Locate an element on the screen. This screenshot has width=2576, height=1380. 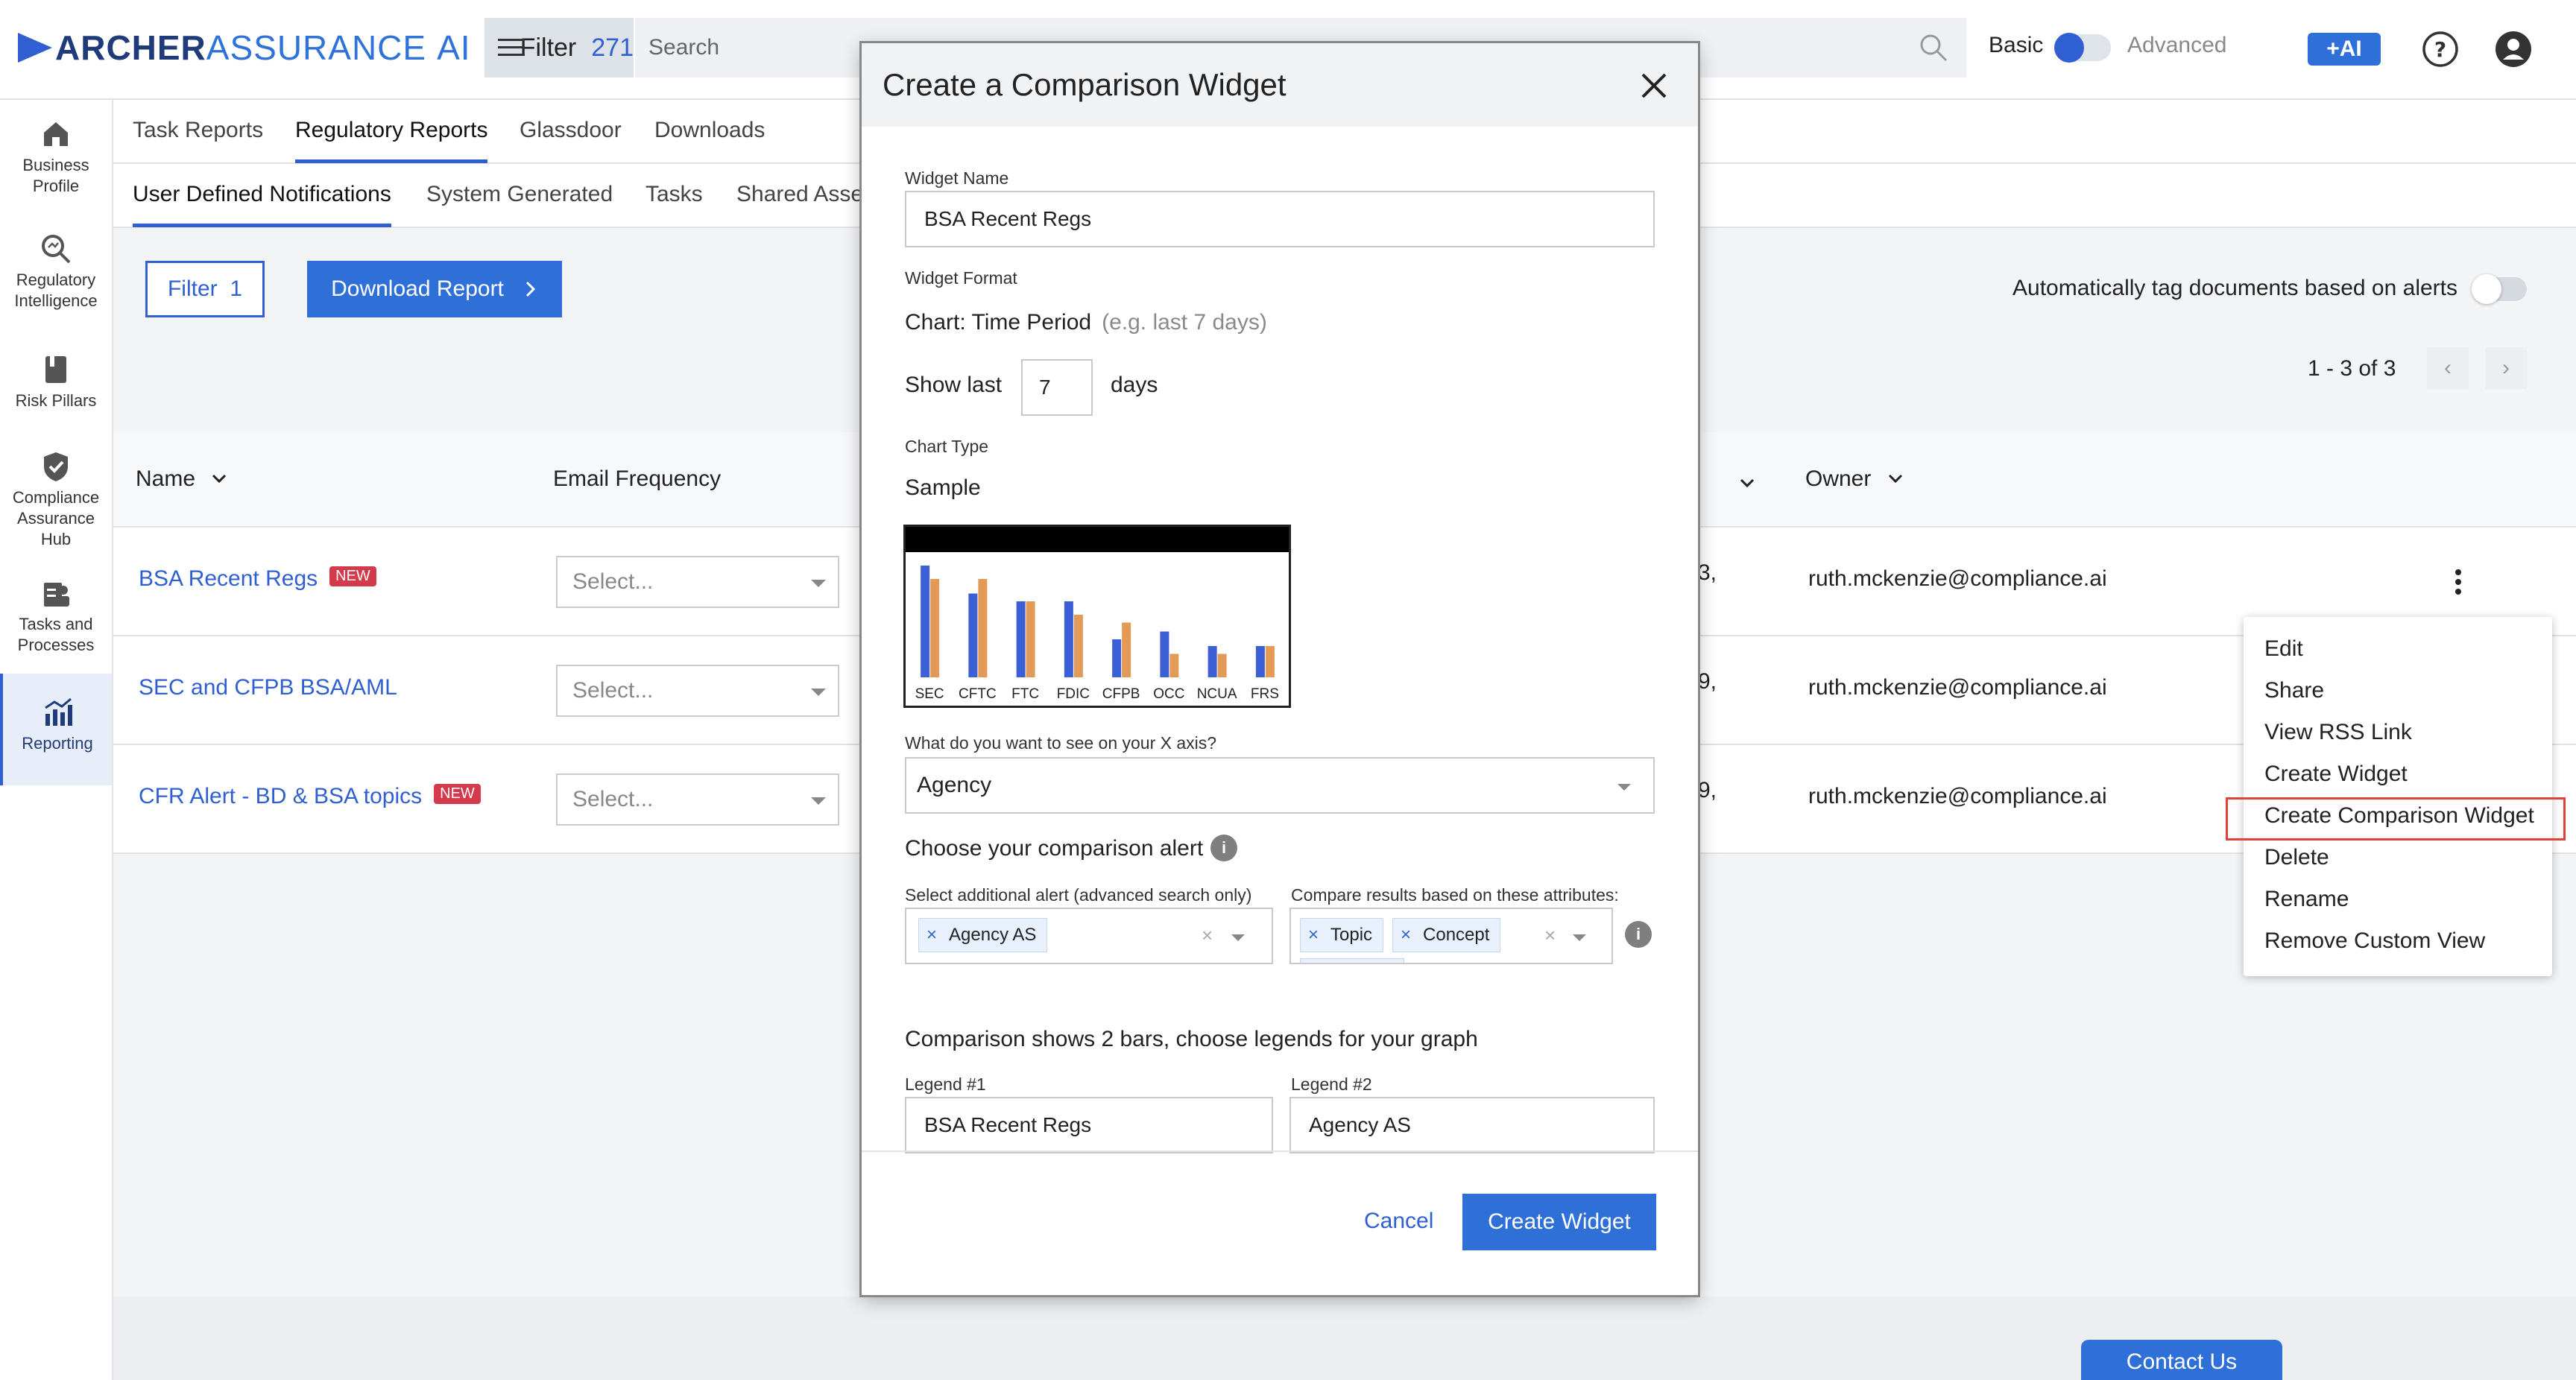
help-icon: ? is located at coordinates (2441, 50).